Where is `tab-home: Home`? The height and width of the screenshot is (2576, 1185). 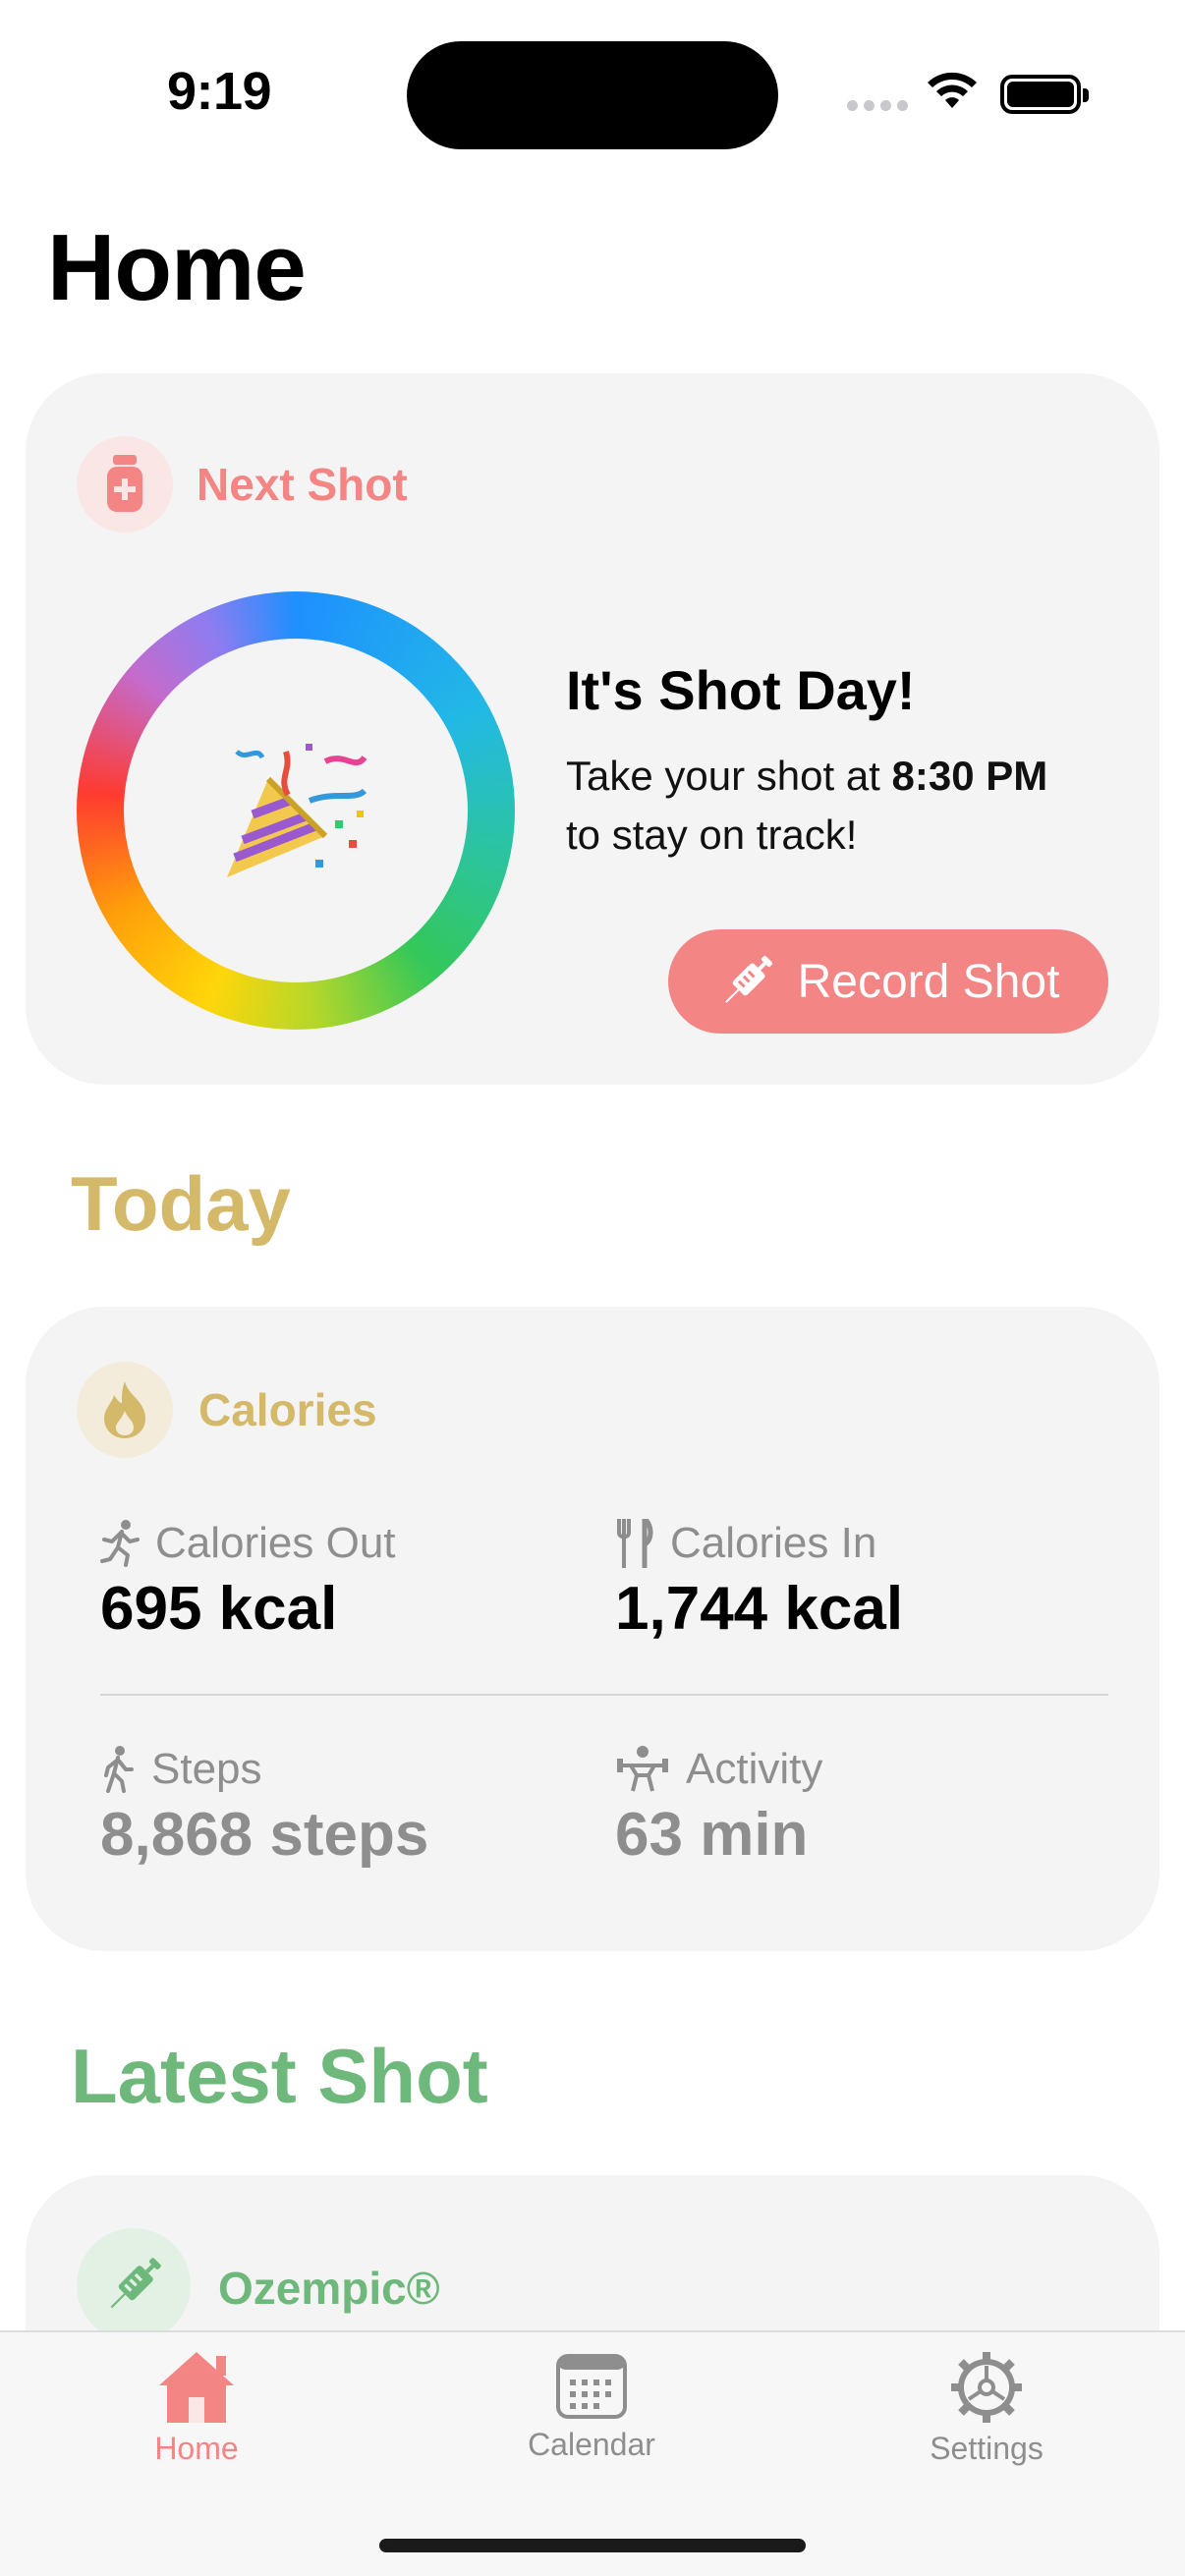
tab-home: Home is located at coordinates (197, 2408).